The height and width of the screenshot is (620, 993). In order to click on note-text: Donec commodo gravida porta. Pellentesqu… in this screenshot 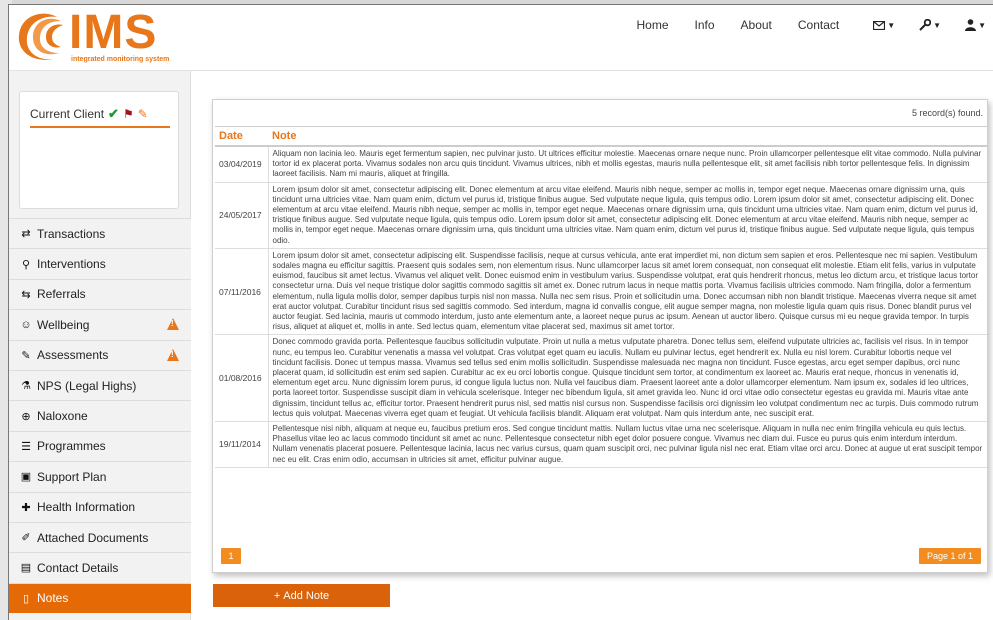, I will do `click(627, 378)`.